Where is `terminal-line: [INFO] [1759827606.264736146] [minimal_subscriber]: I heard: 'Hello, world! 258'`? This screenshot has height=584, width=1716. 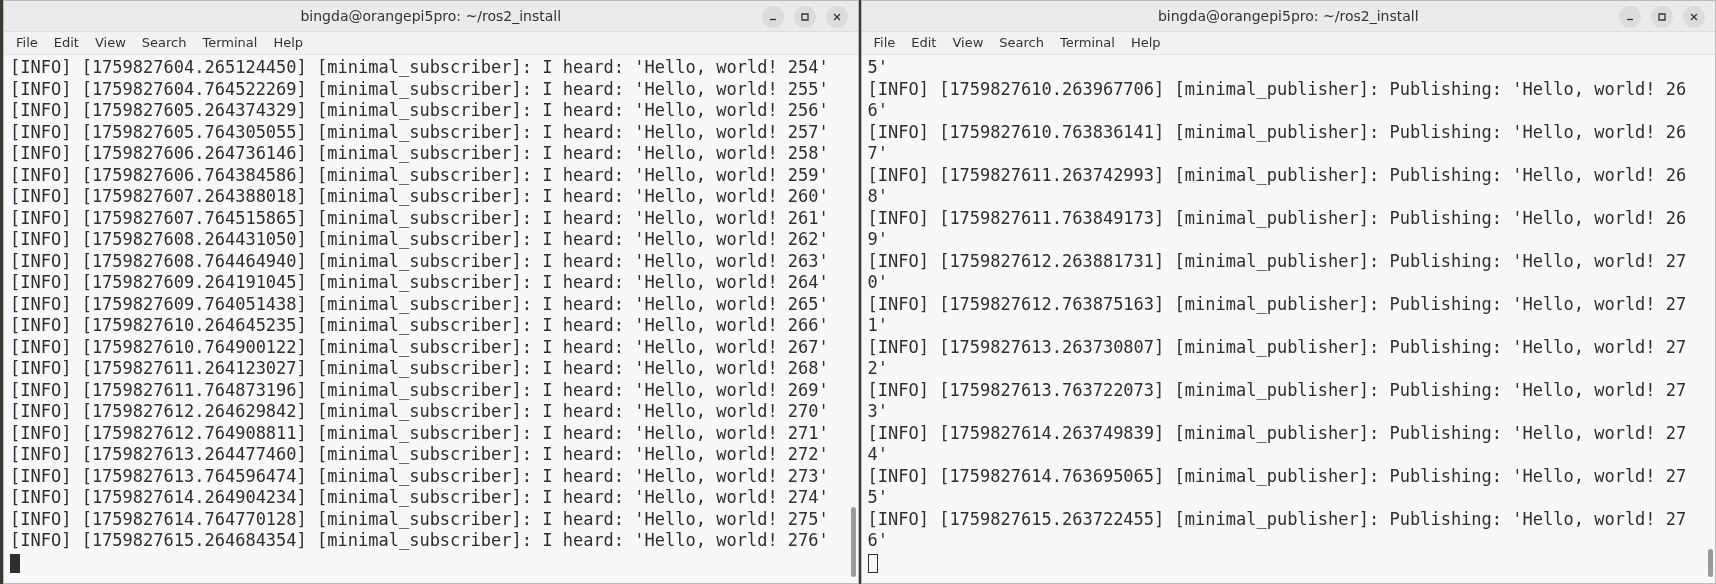
terminal-line: [INFO] [1759827606.264736146] [minimal_subscriber]: I heard: 'Hello, world! 258' is located at coordinates (420, 154).